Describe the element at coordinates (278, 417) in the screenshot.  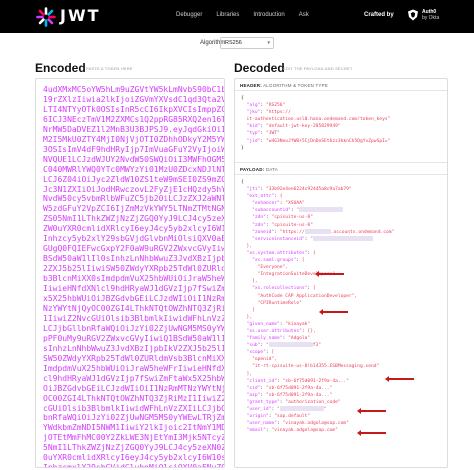
I see `json-line: "origin": "sap.default"` at that location.